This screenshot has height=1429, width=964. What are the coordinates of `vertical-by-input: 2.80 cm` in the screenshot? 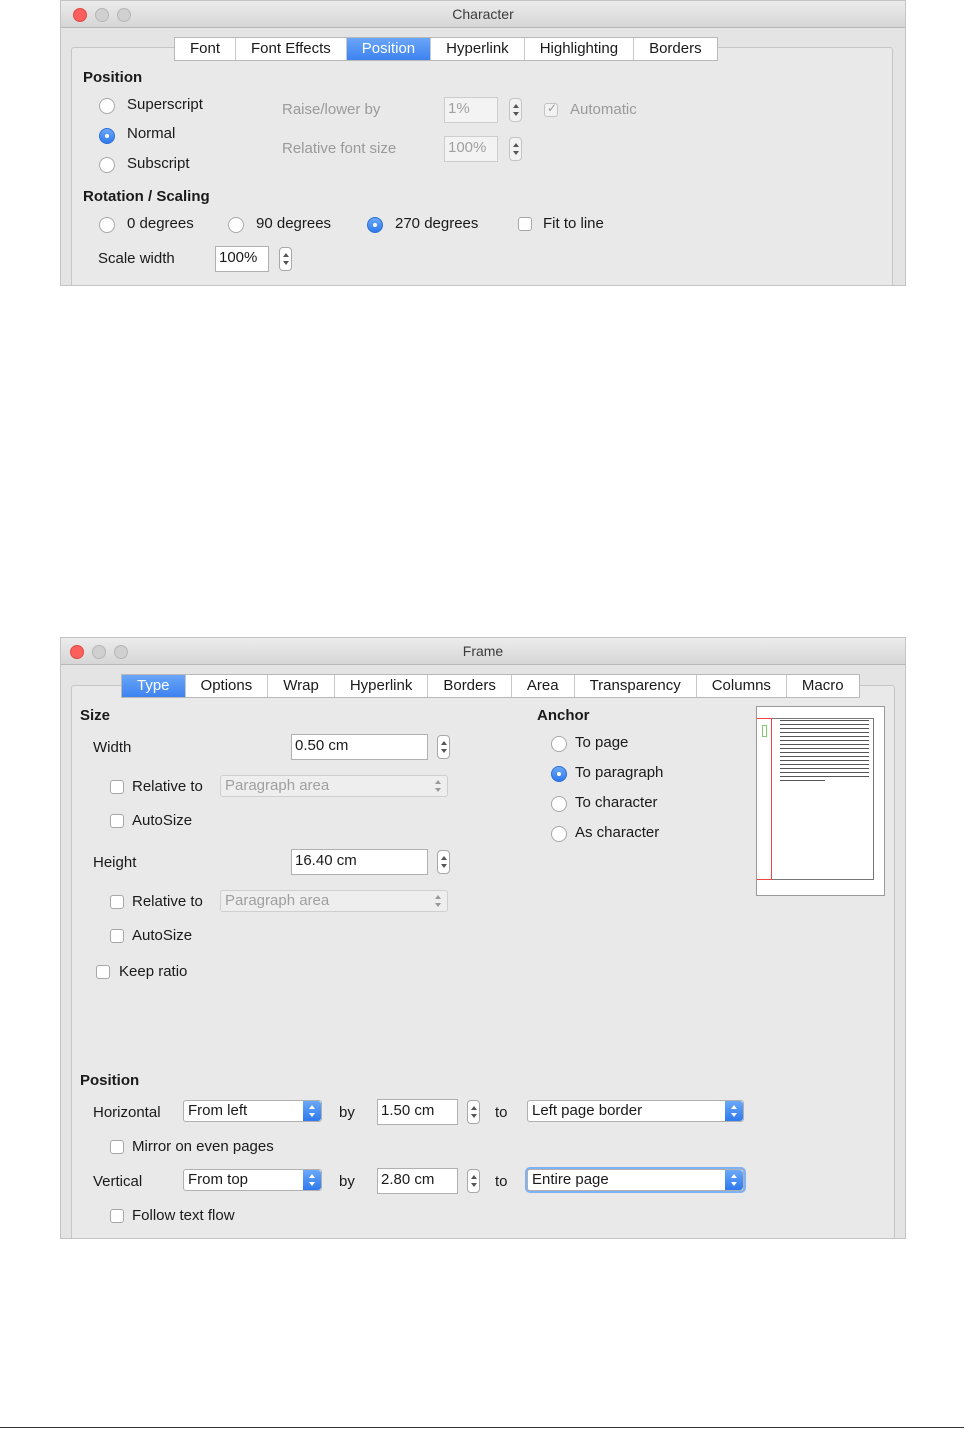 It's located at (417, 1181).